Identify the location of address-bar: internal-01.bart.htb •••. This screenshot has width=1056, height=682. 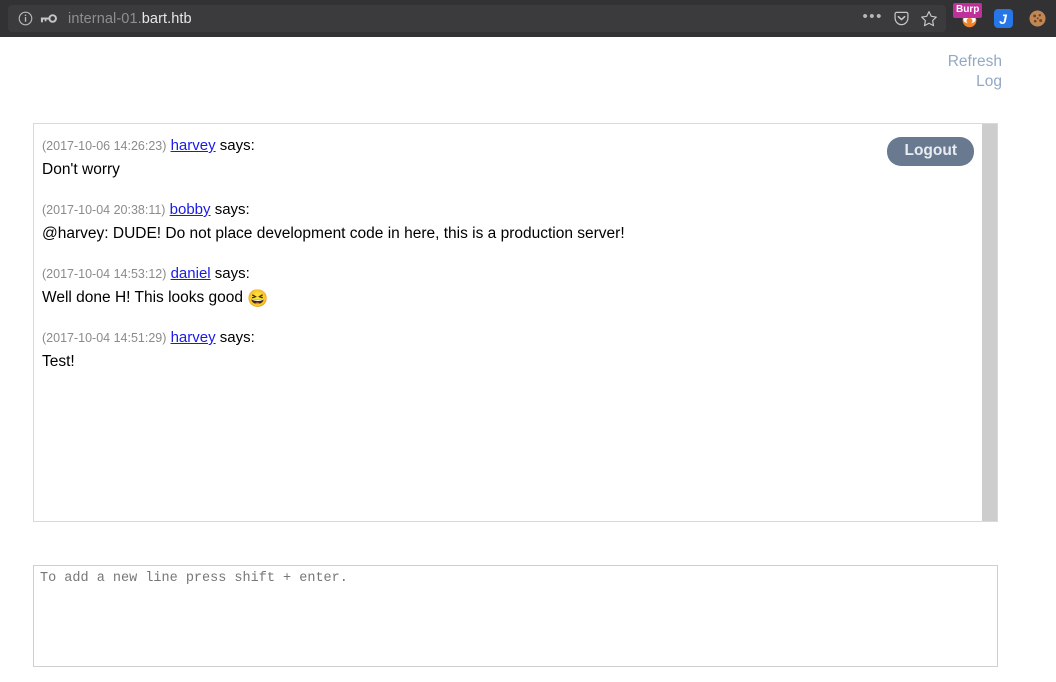
(477, 18).